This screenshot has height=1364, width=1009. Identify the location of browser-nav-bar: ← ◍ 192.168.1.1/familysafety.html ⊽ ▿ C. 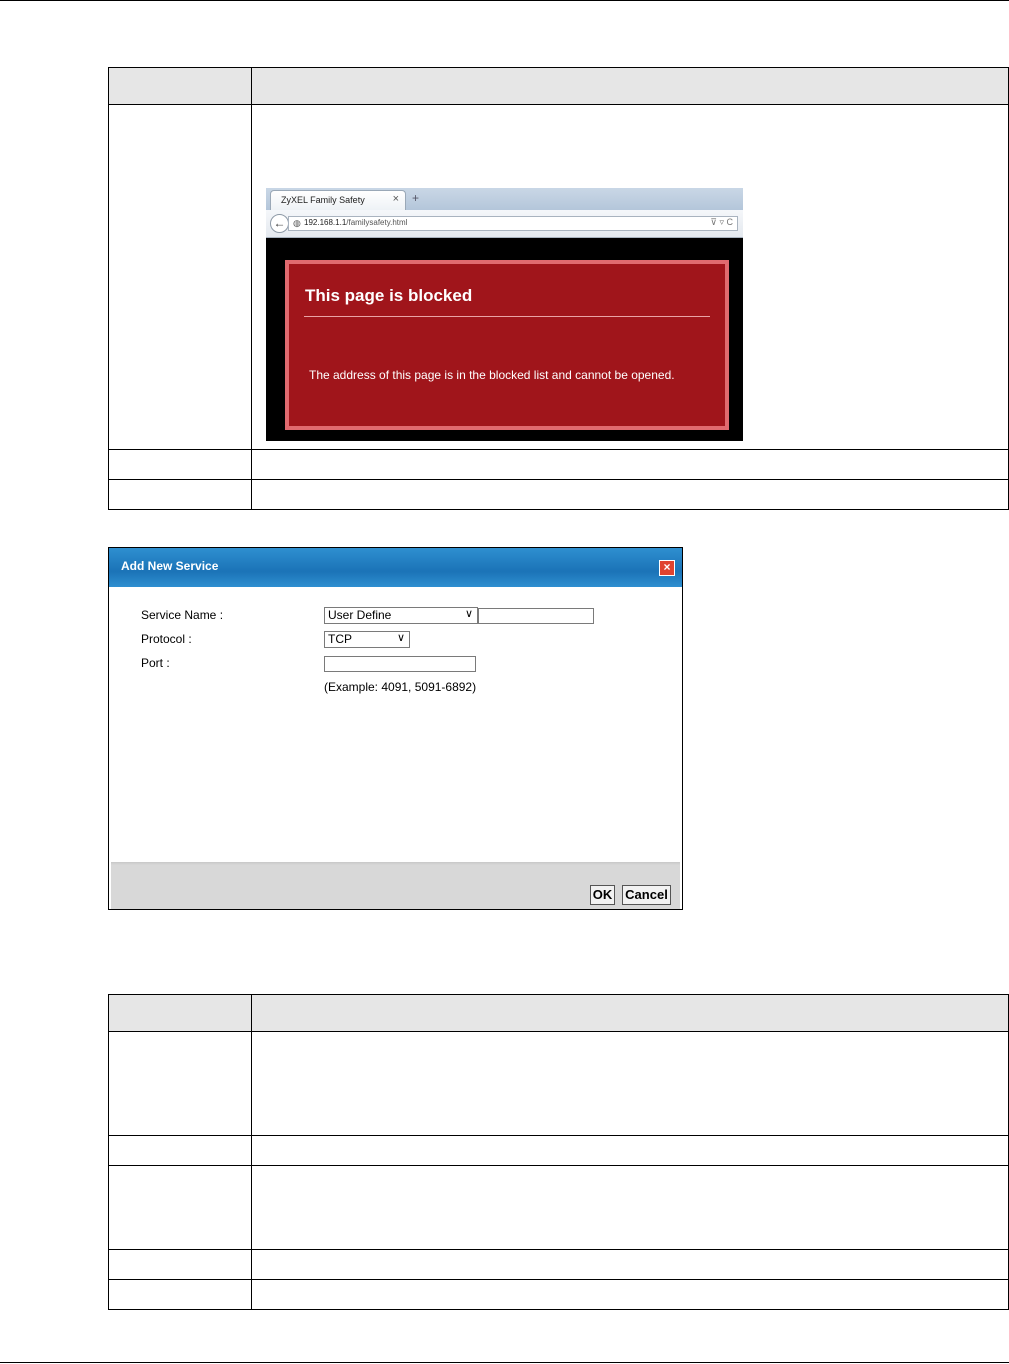
(504, 224).